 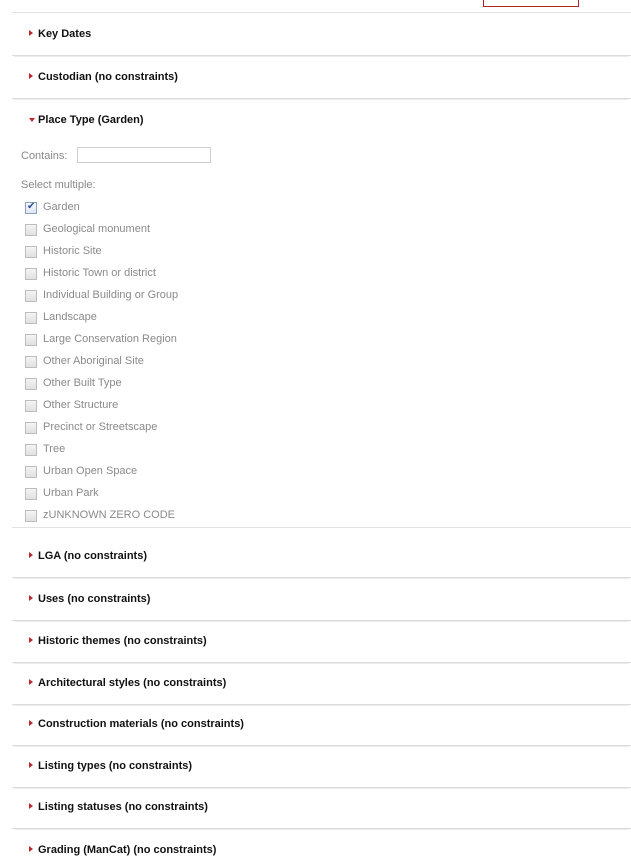 What do you see at coordinates (115, 766) in the screenshot?
I see `panel-label: Listing types (no constraints)` at bounding box center [115, 766].